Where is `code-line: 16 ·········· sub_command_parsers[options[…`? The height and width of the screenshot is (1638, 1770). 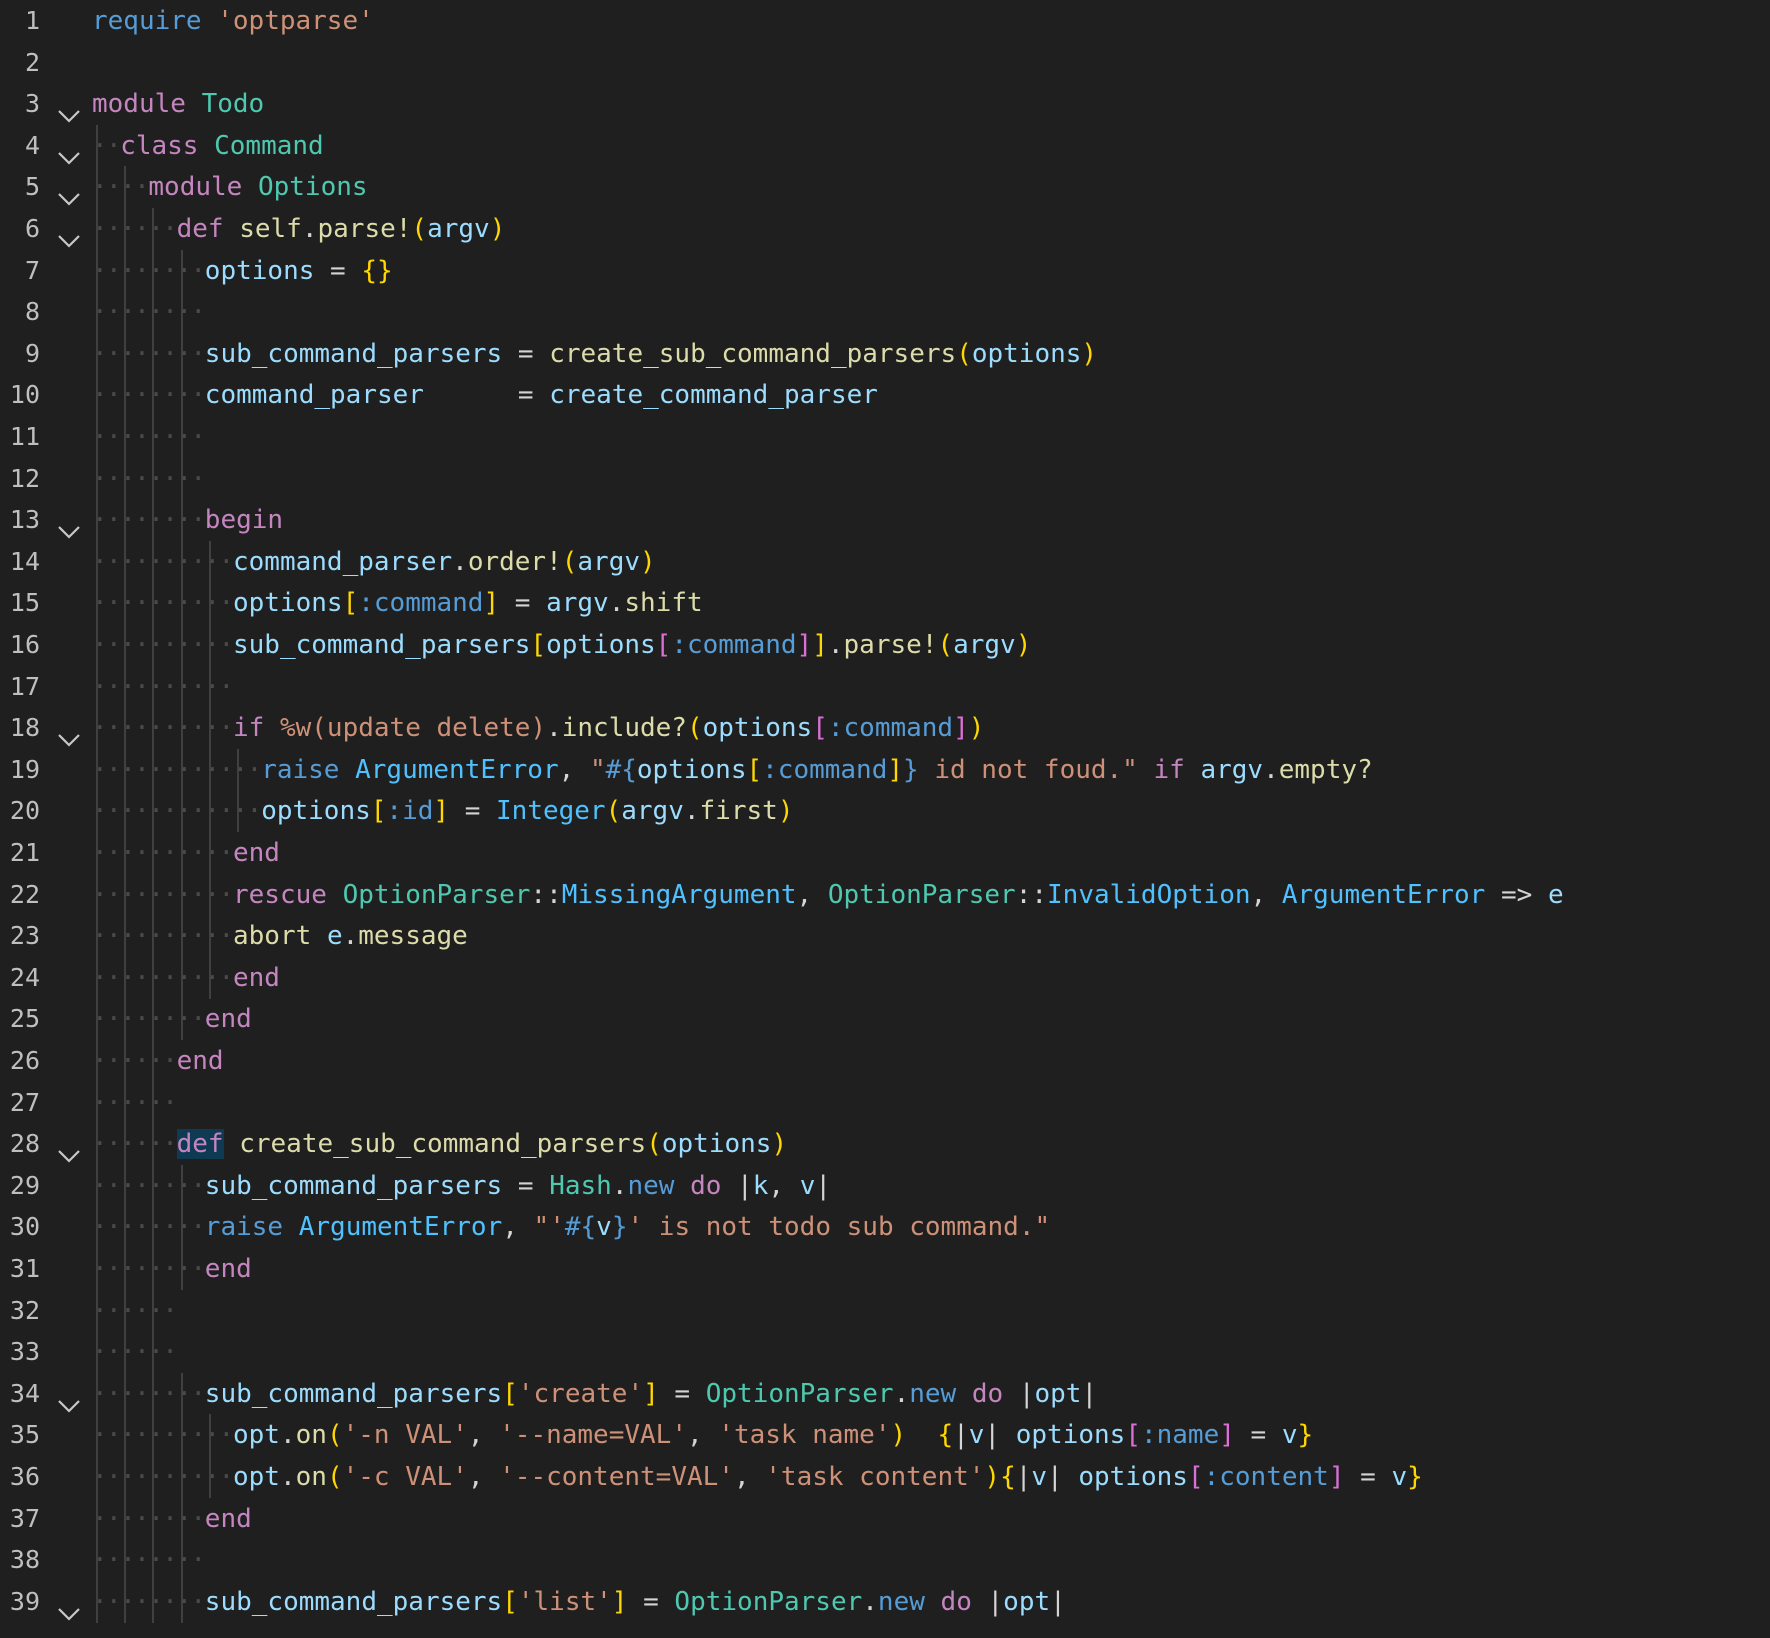 code-line: 16 ·········· sub_command_parsers[options[… is located at coordinates (885, 645).